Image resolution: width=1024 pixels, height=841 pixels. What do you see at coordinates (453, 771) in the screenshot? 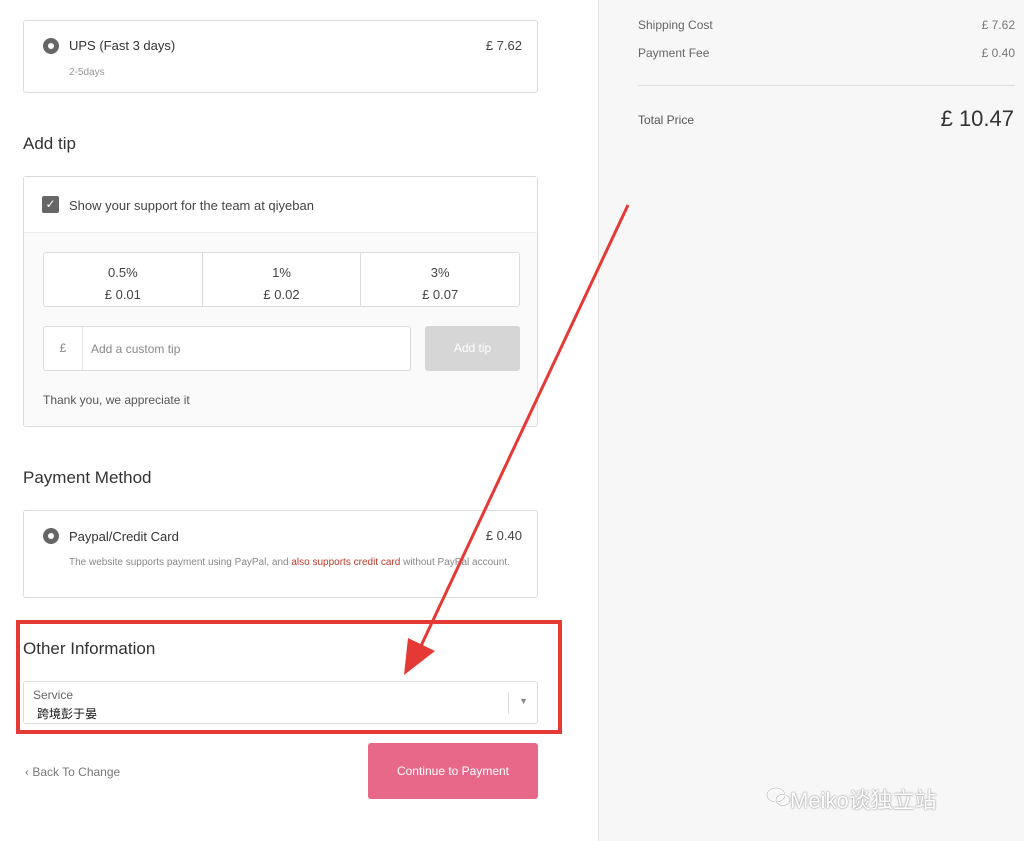
I see `continue-to-payment-button: Continue to Payment` at bounding box center [453, 771].